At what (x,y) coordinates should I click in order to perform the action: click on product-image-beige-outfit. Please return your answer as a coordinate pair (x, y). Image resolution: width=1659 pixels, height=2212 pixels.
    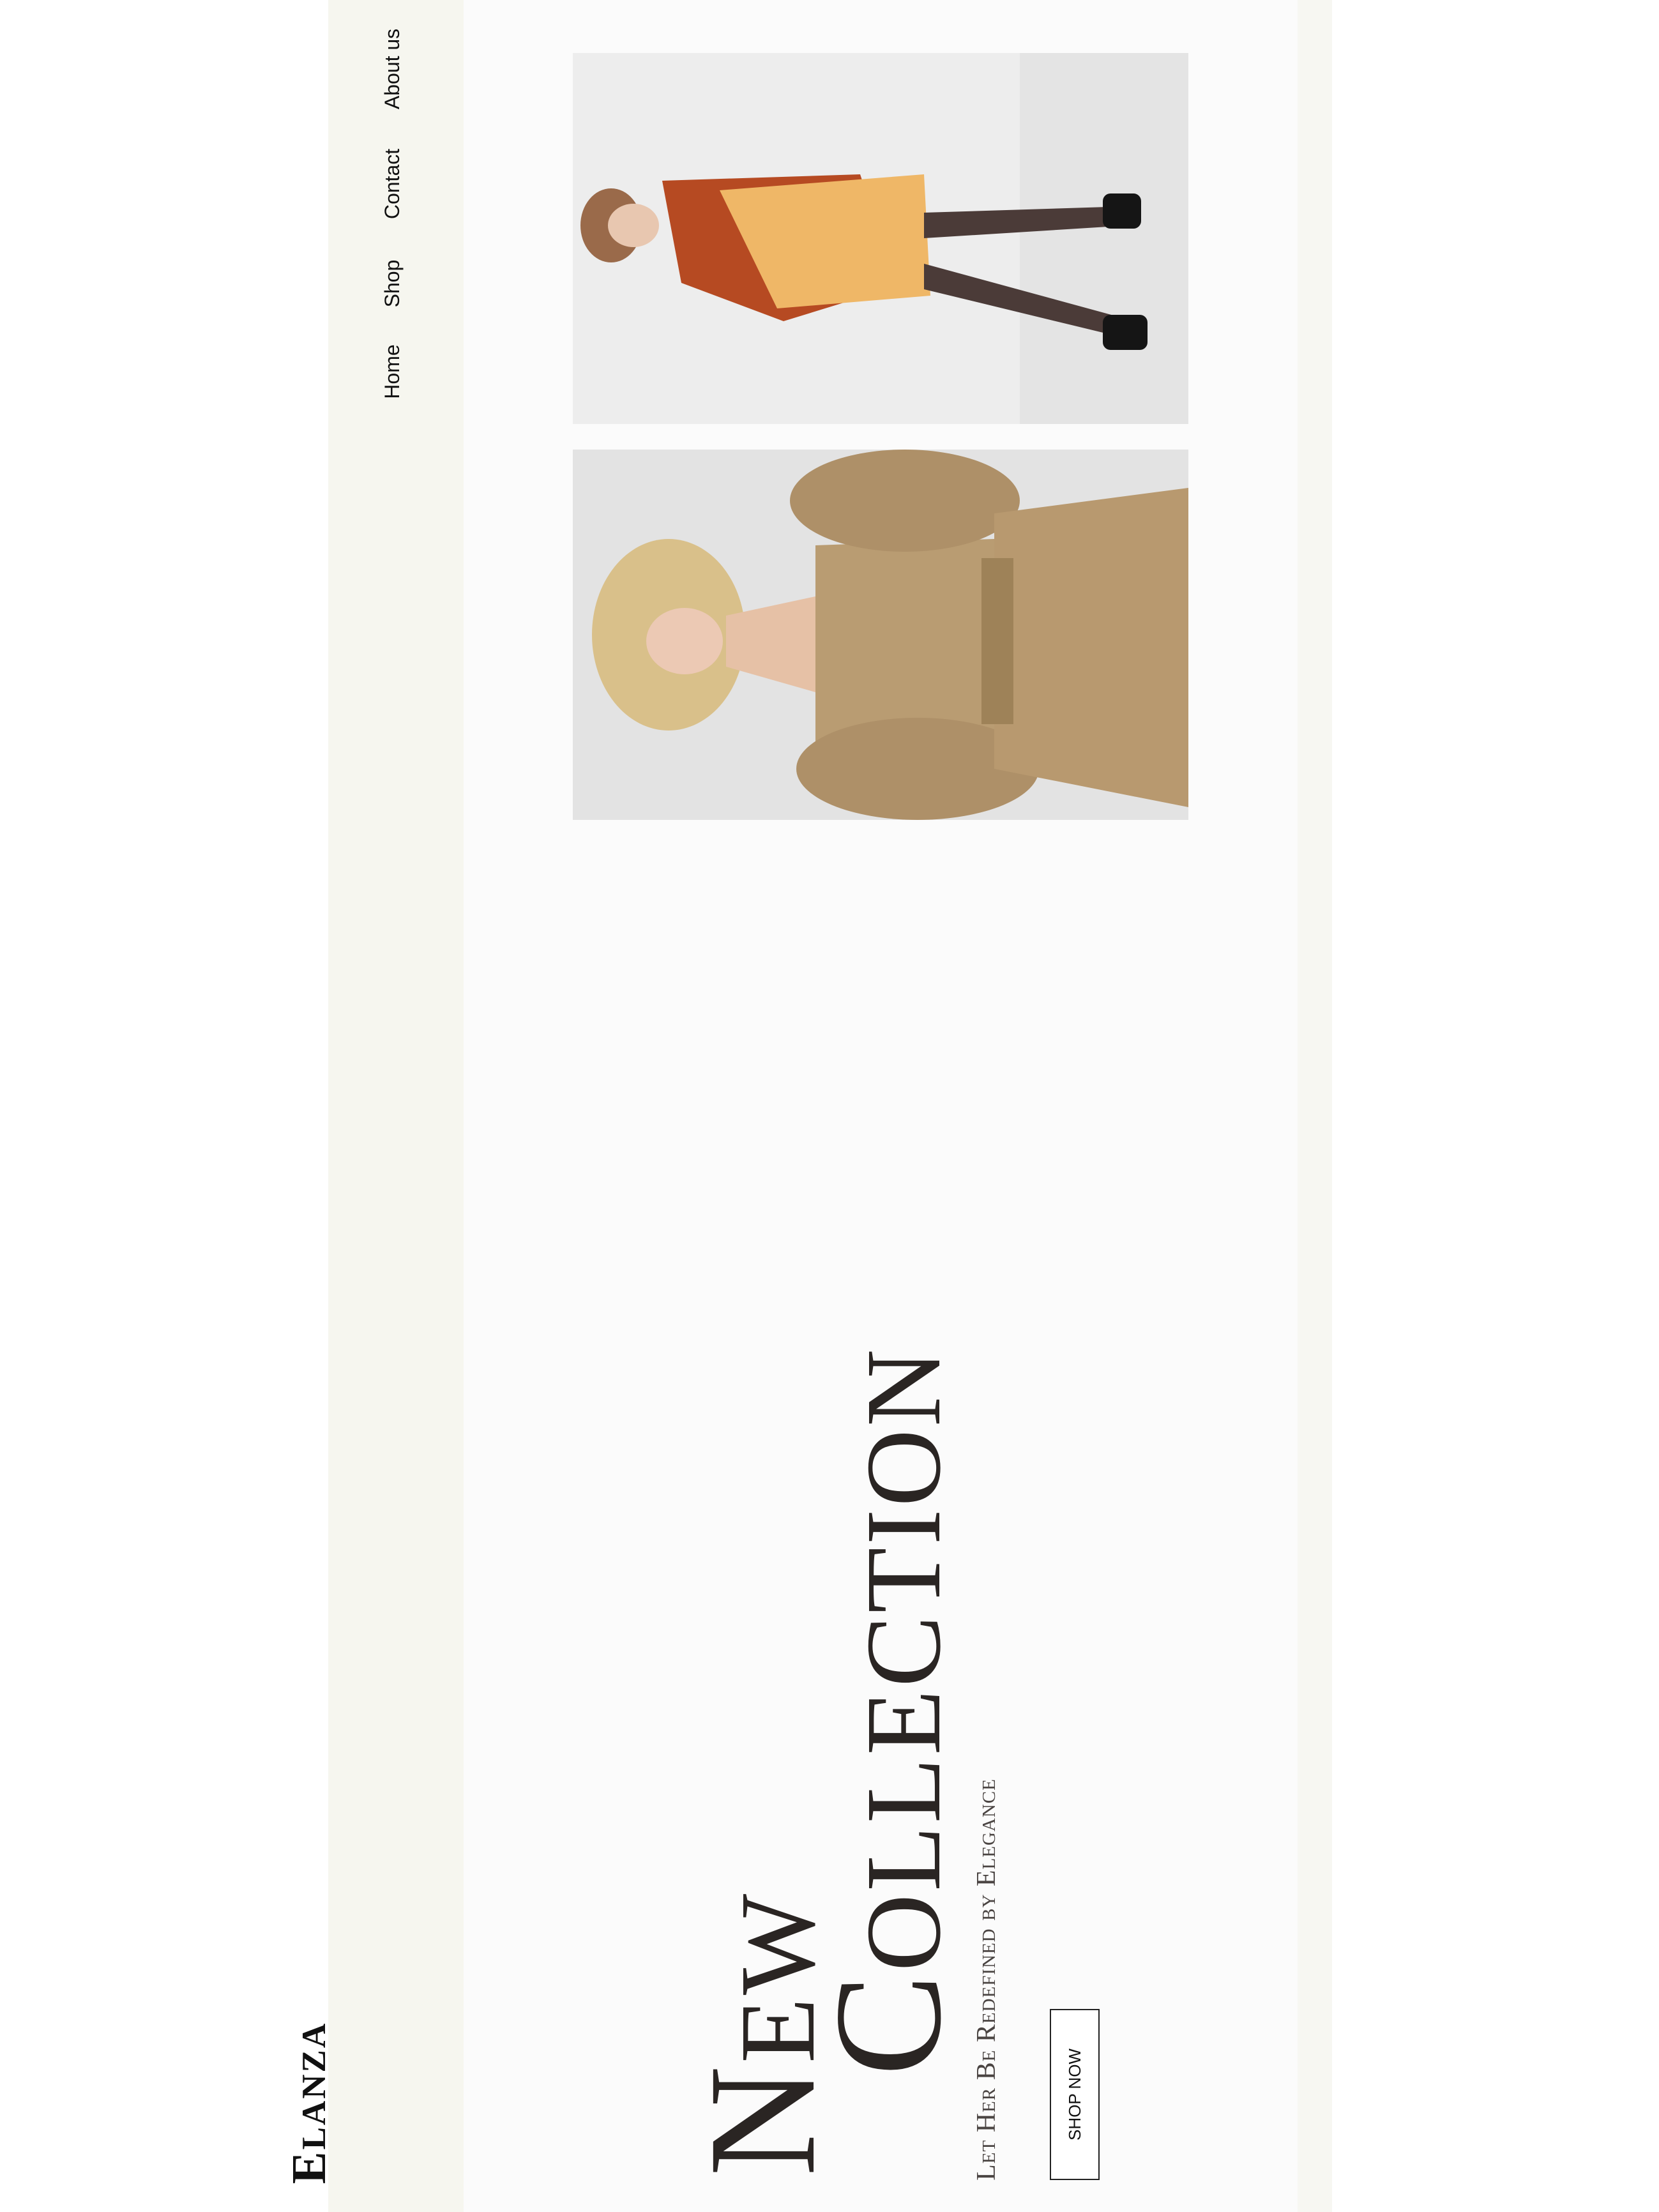
    Looking at the image, I should click on (881, 635).